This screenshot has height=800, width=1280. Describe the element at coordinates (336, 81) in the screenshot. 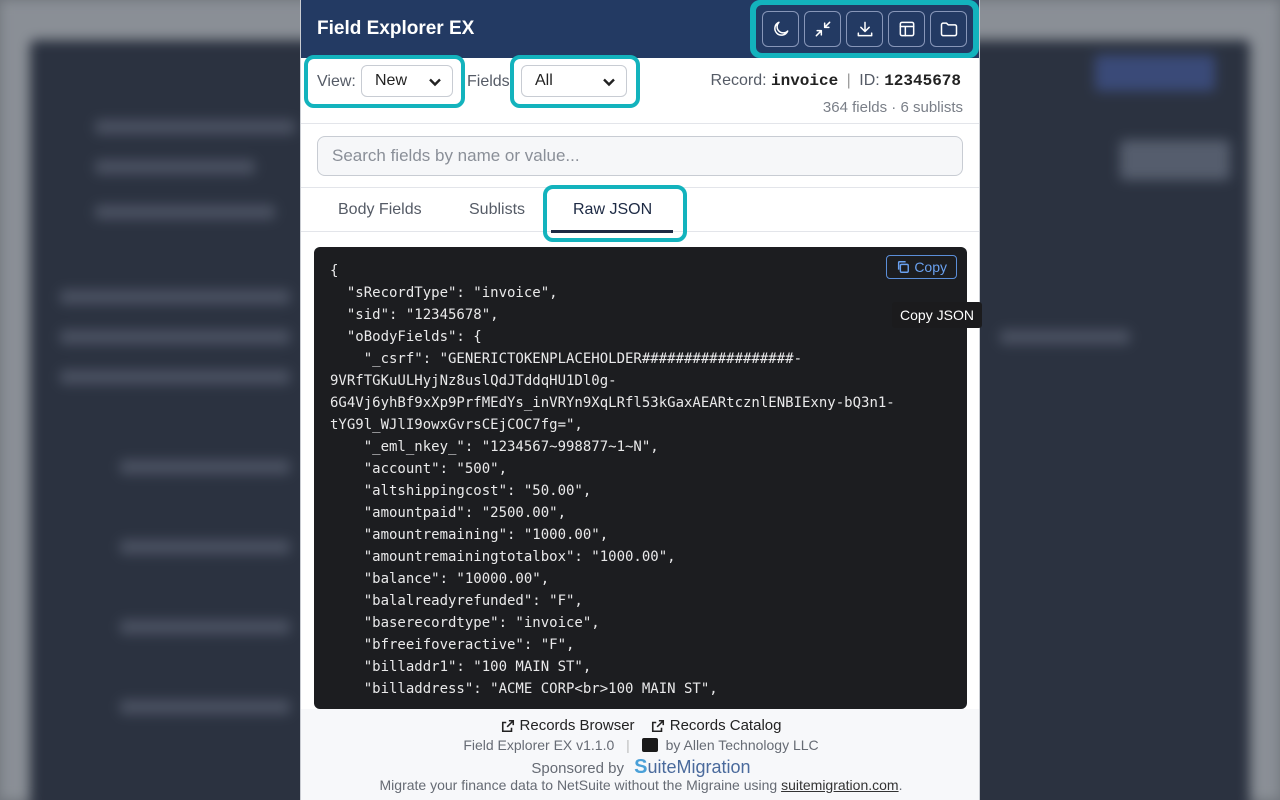

I see `view-label: View:` at that location.